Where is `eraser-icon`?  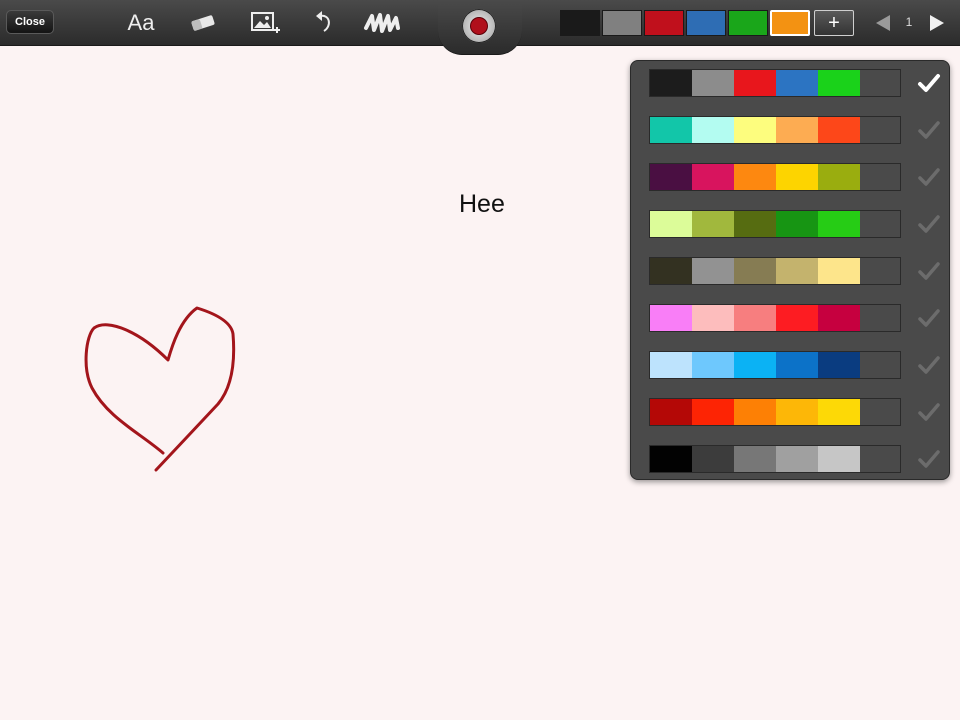
eraser-icon is located at coordinates (203, 23).